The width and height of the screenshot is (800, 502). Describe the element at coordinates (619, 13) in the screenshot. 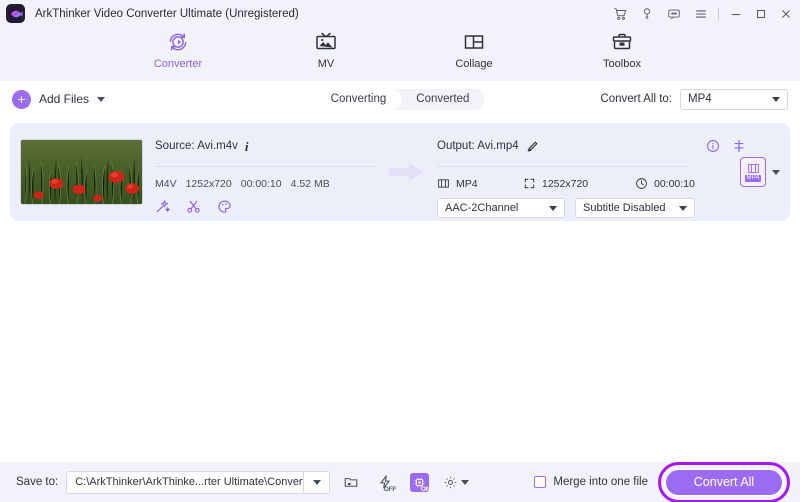

I see `cart-icon` at that location.